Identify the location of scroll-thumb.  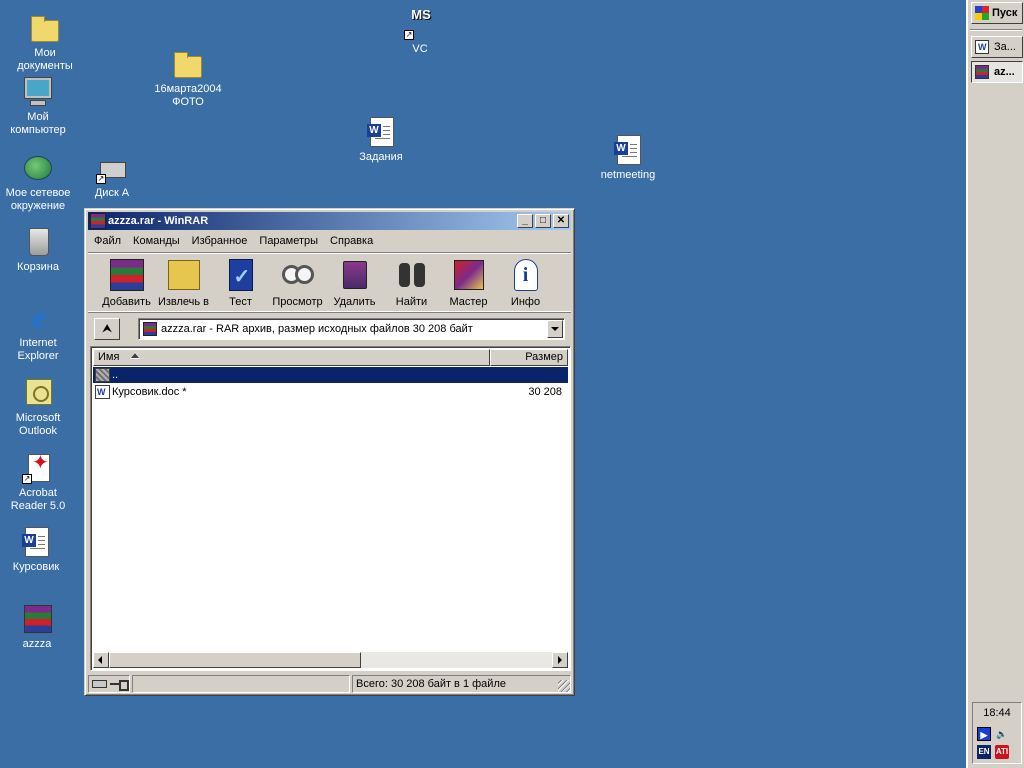
(235, 660).